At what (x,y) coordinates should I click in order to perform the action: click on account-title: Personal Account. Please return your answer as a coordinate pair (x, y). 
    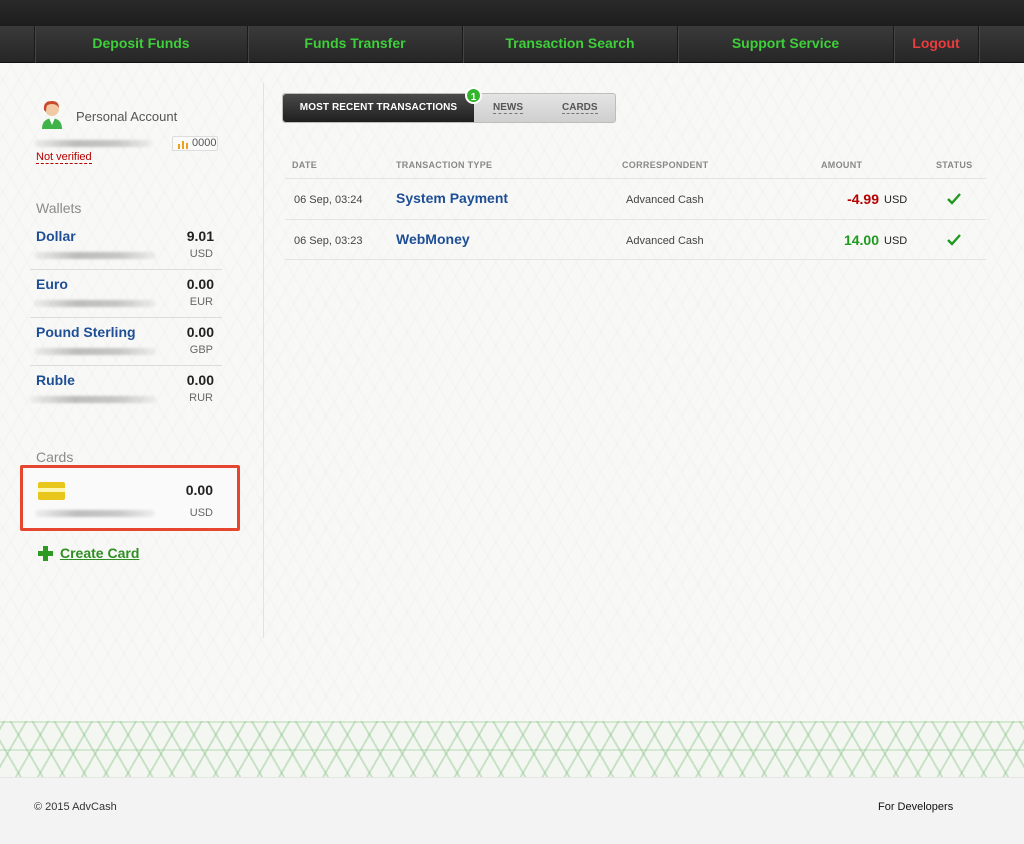
    Looking at the image, I should click on (127, 116).